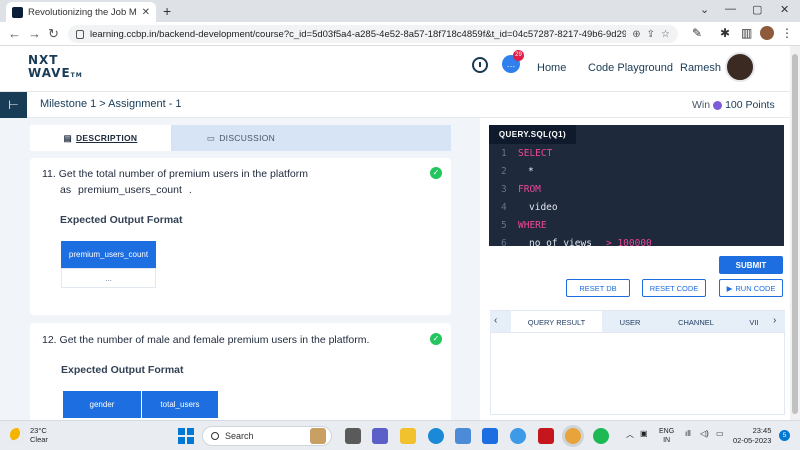 This screenshot has width=800, height=450. What do you see at coordinates (353, 436) in the screenshot?
I see `task-view-icon` at bounding box center [353, 436].